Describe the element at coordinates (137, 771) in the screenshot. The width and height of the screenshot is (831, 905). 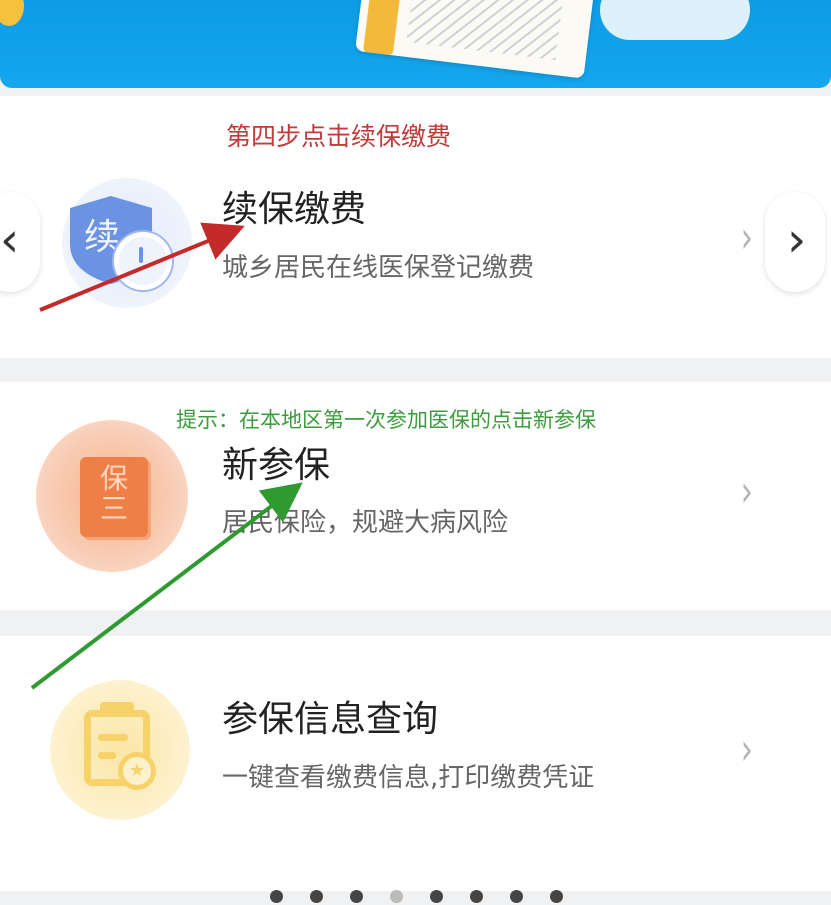
I see `star-badge-icon: ★` at that location.